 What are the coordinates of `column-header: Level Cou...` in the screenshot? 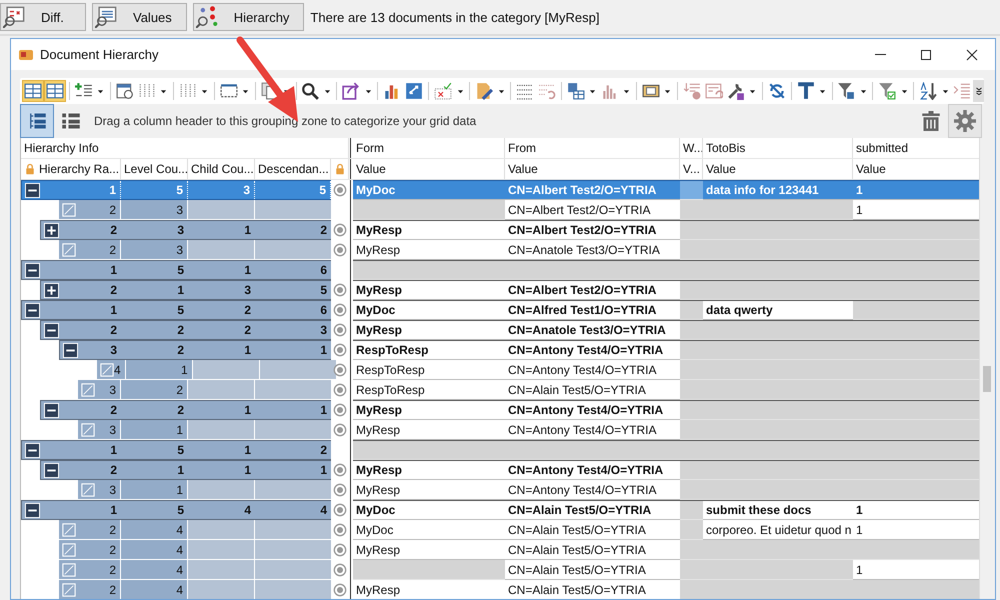 It's located at (154, 169).